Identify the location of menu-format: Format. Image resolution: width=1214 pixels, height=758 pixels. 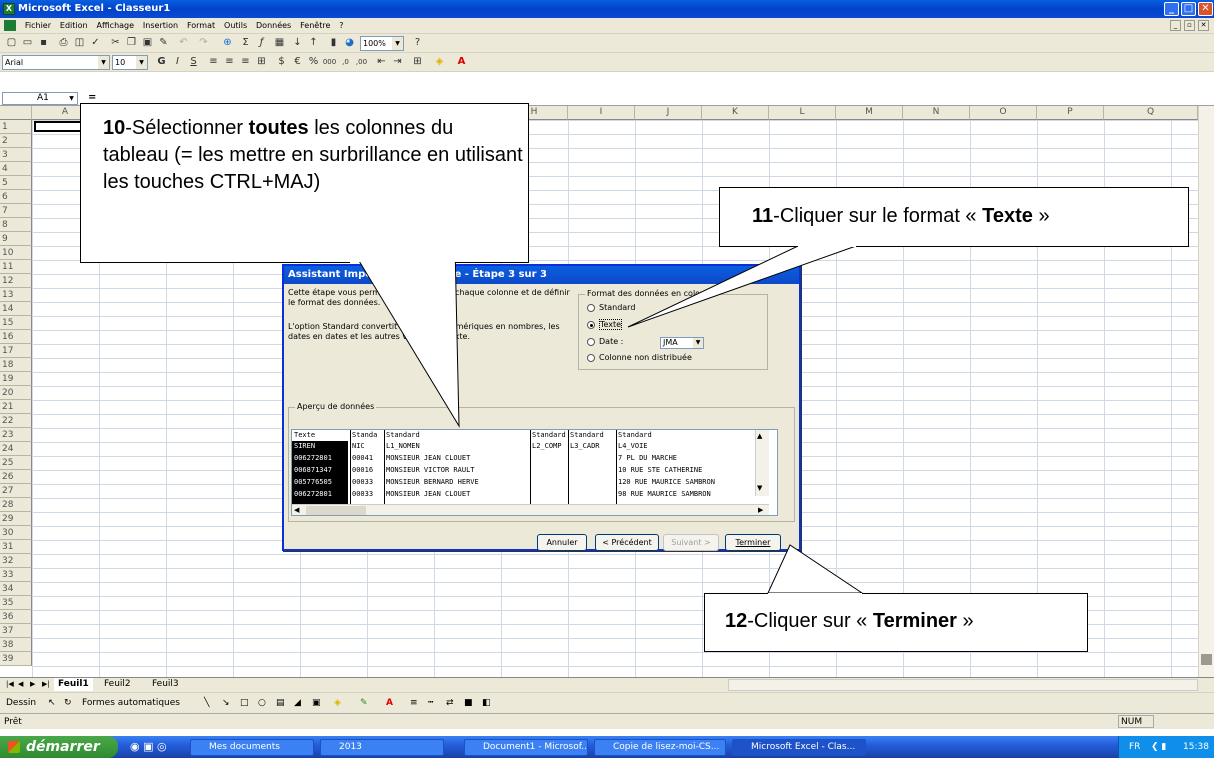
(201, 26).